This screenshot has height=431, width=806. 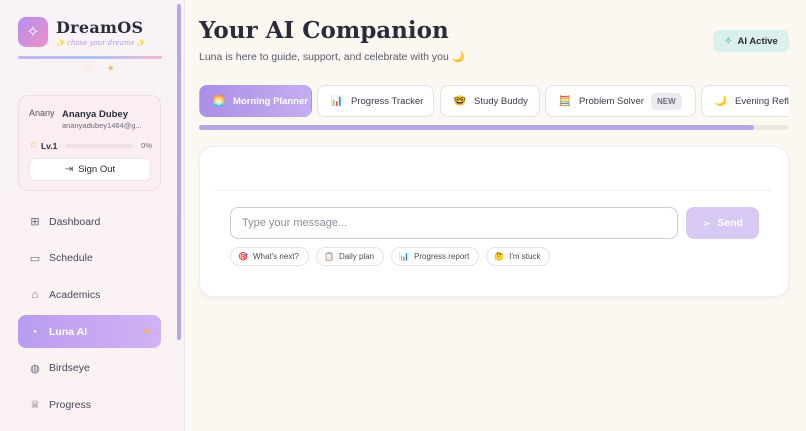 What do you see at coordinates (102, 68) in the screenshot?
I see `brand-decoration: ♡ ★` at bounding box center [102, 68].